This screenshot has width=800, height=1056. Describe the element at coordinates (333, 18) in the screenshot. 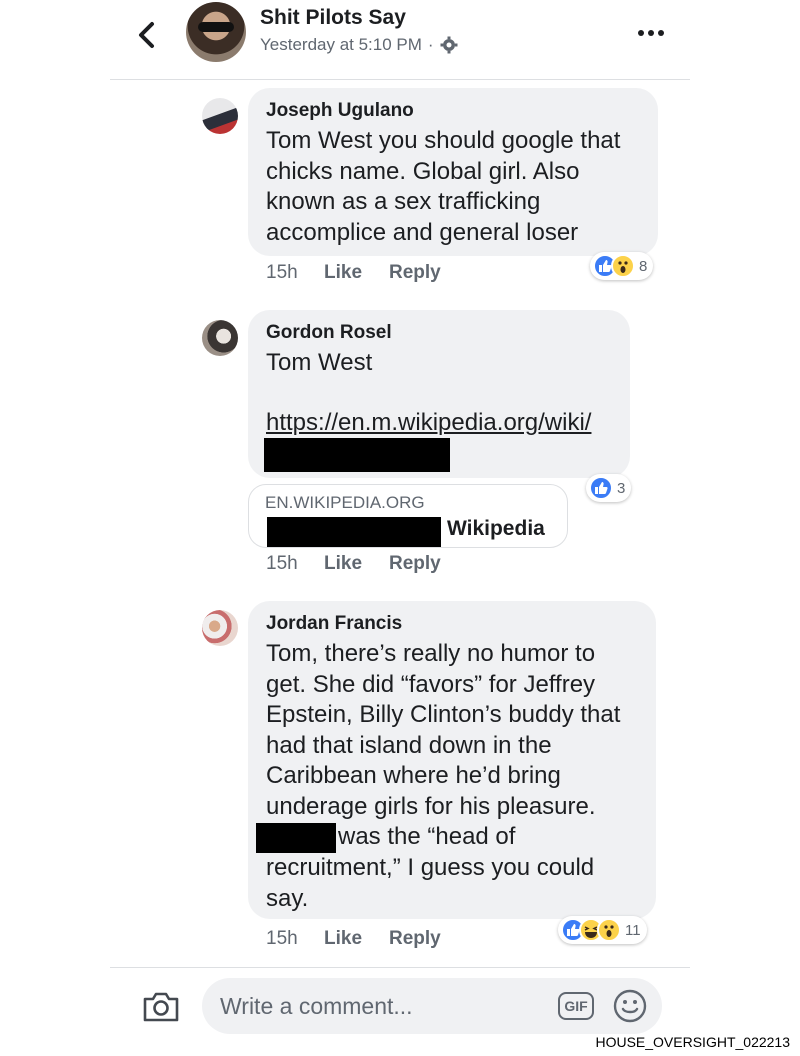

I see `page-title: Shit Pilots Say` at that location.